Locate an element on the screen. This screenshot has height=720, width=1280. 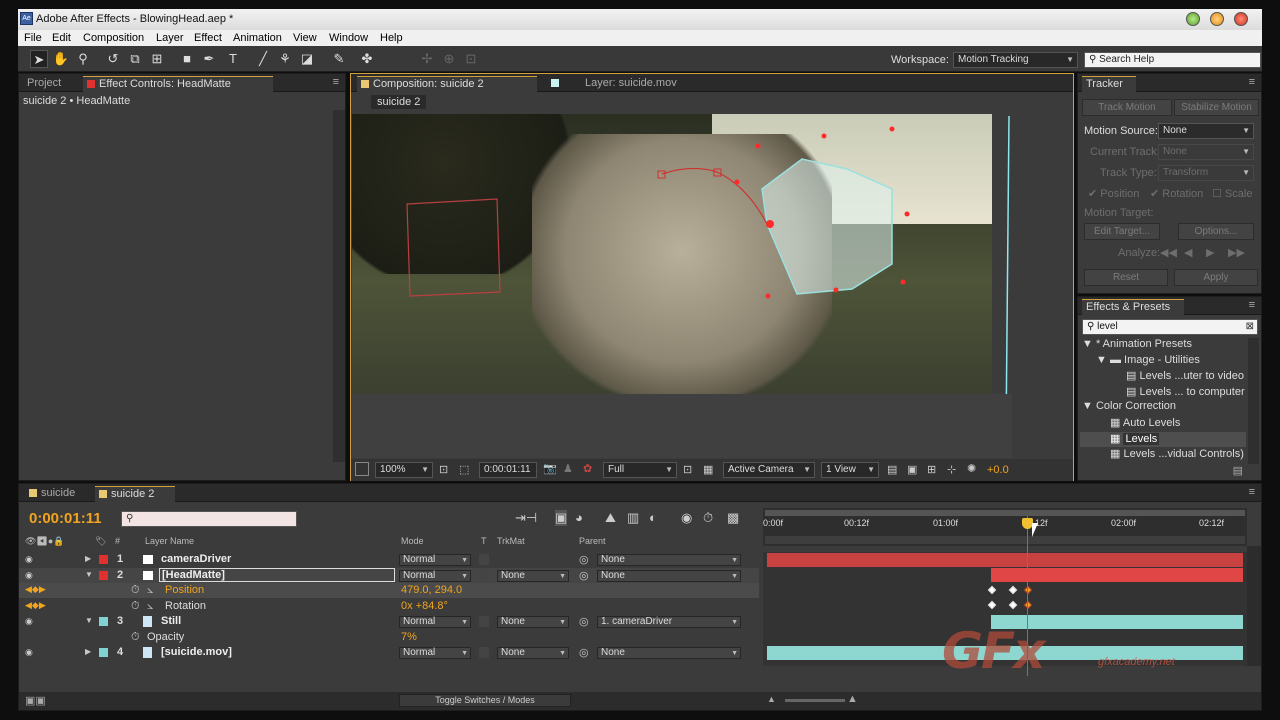
brainstorm-icon: ◉ is located at coordinates (686, 518).